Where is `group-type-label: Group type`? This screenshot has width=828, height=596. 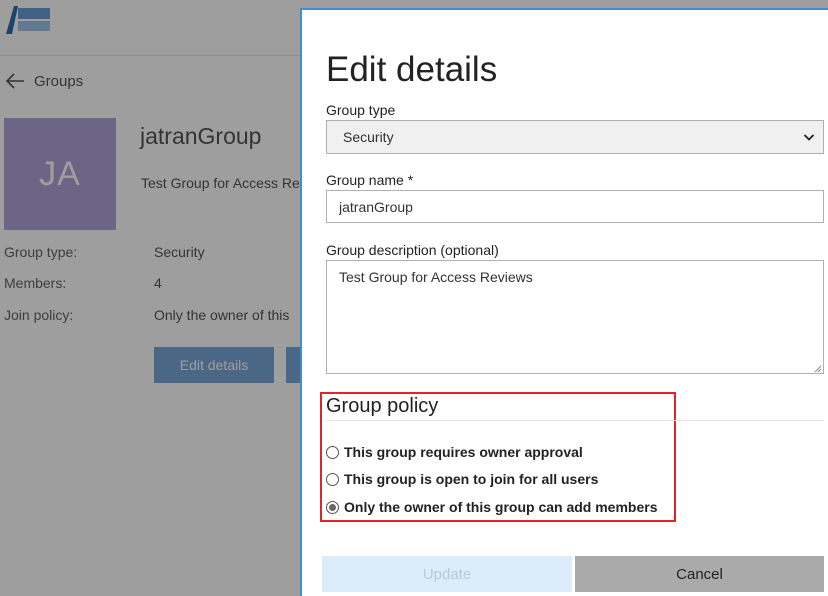
group-type-label: Group type is located at coordinates (361, 110).